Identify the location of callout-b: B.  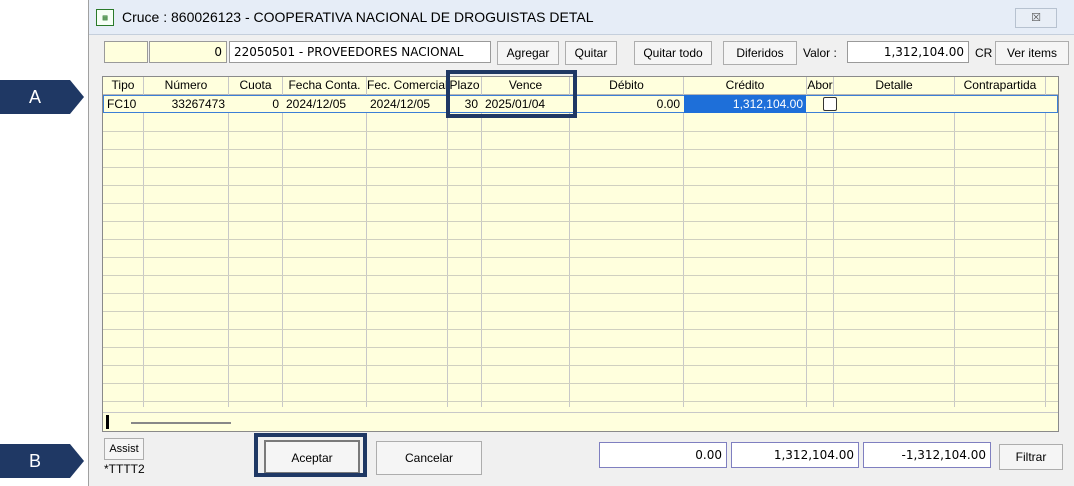
(44, 461).